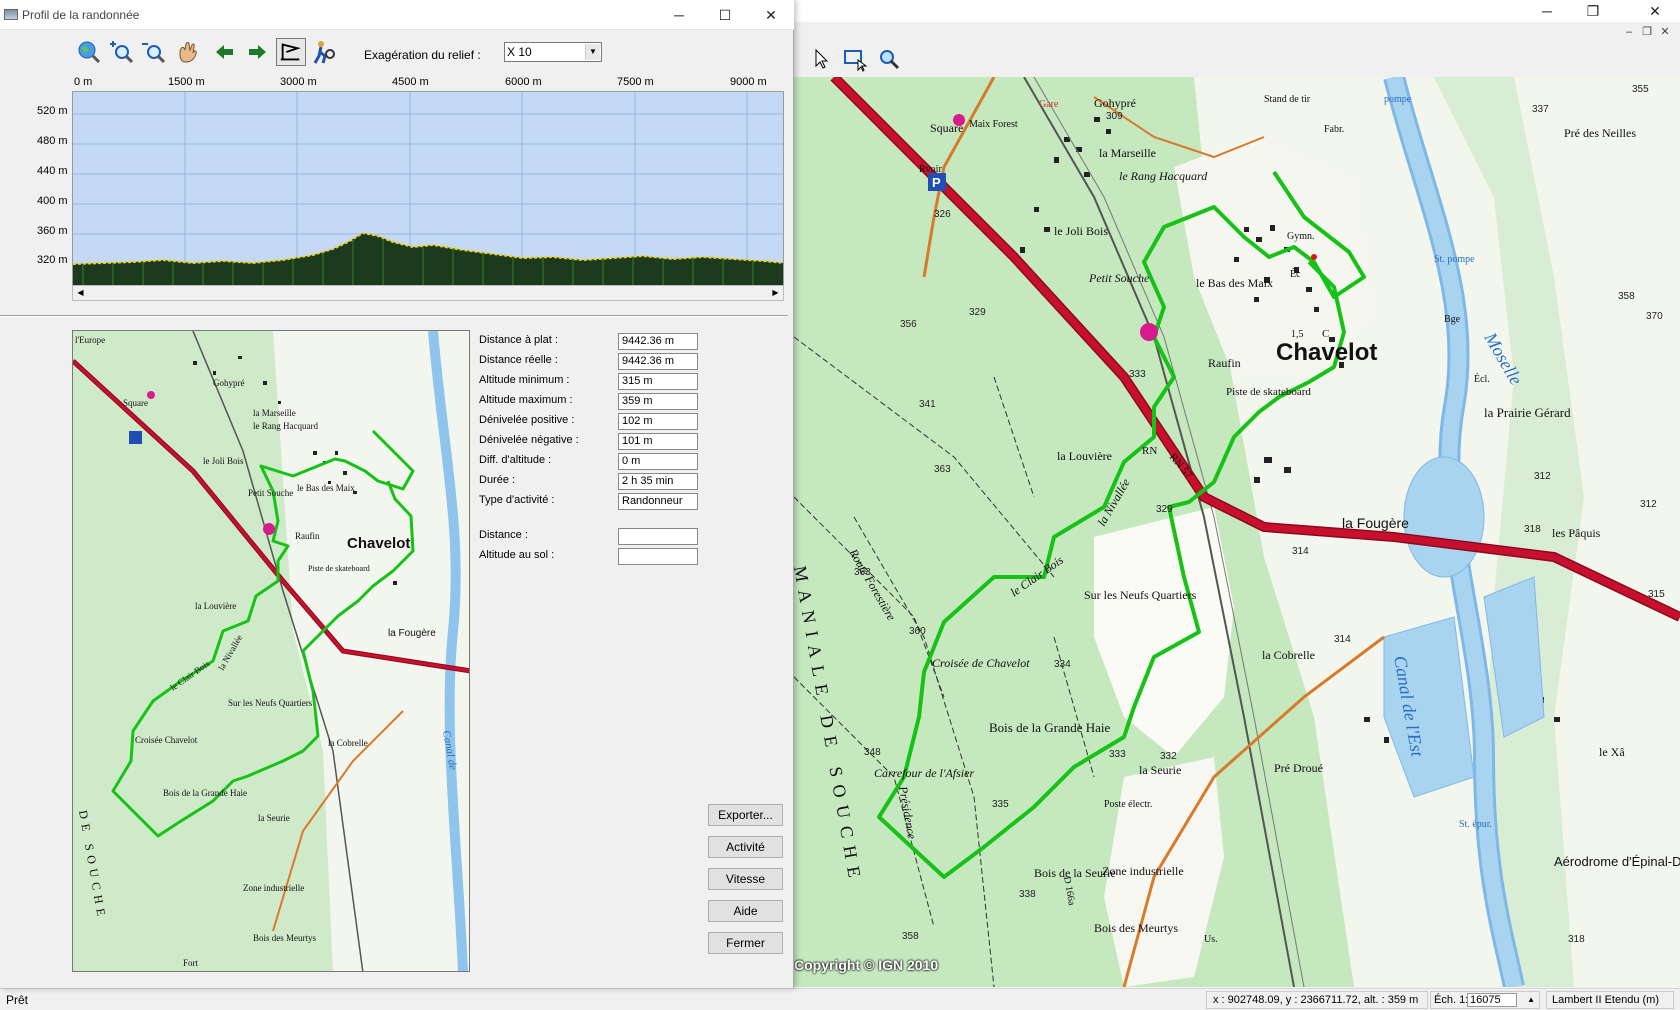  What do you see at coordinates (1629, 32) in the screenshot?
I see `mdi-minimize-button: –` at bounding box center [1629, 32].